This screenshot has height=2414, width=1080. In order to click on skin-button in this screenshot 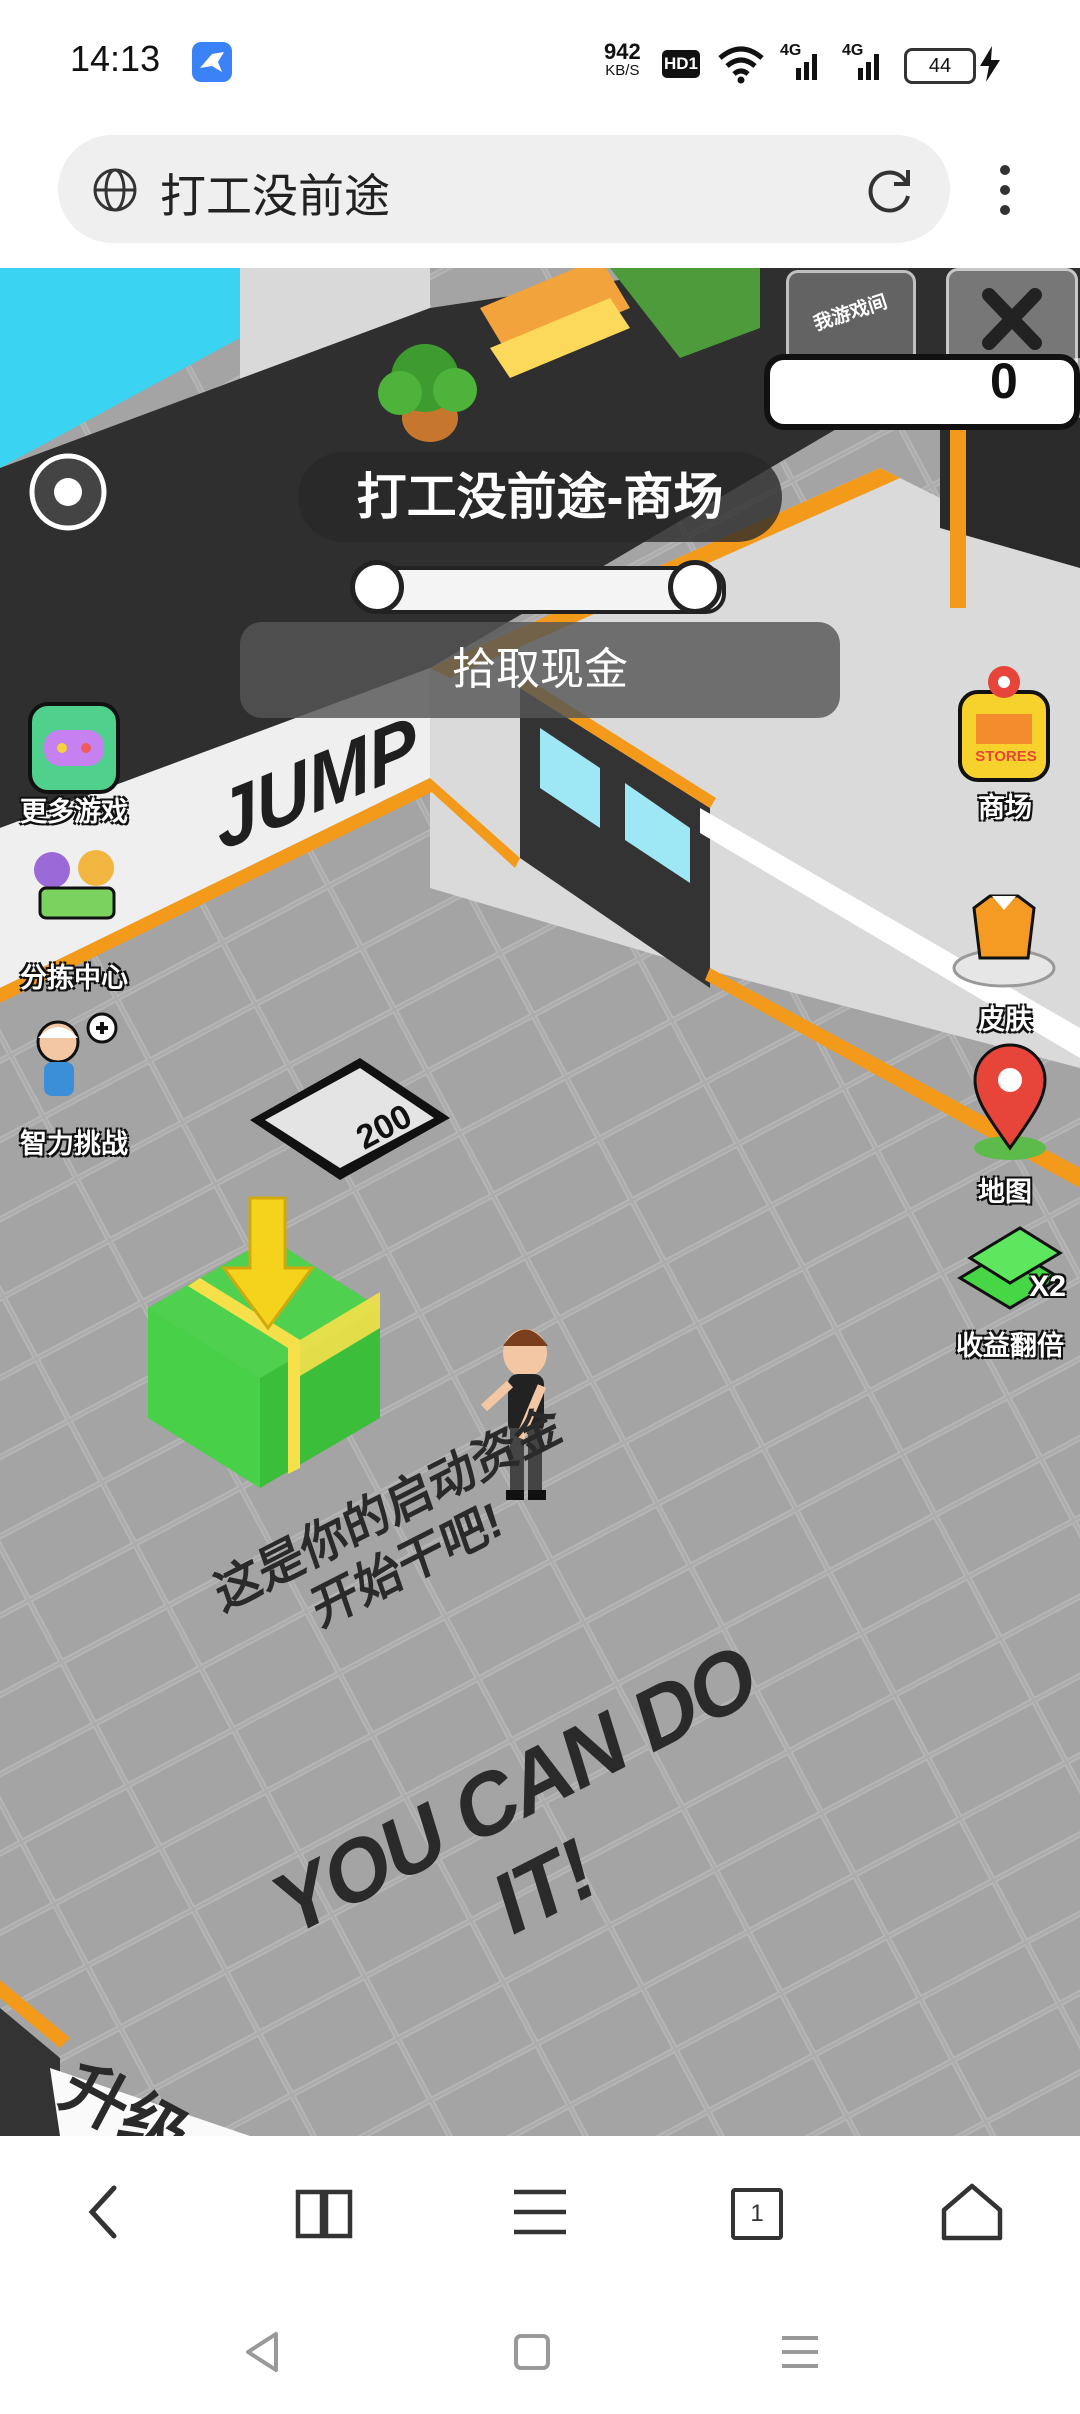, I will do `click(1004, 935)`.